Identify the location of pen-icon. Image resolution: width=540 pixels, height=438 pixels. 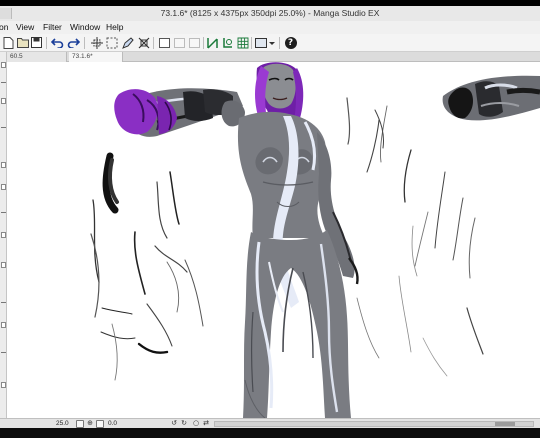
(127, 42).